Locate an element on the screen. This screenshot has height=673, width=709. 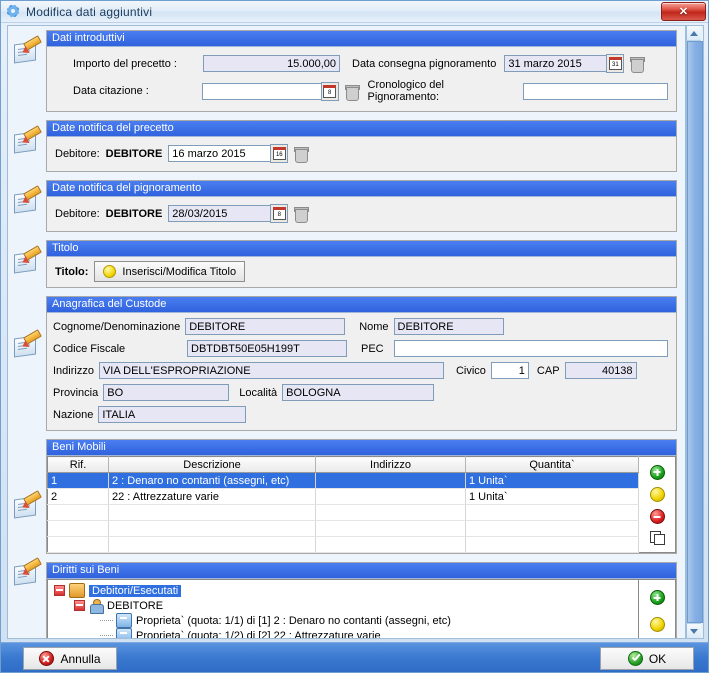
right-doc-icon is located at coordinates (124, 620).